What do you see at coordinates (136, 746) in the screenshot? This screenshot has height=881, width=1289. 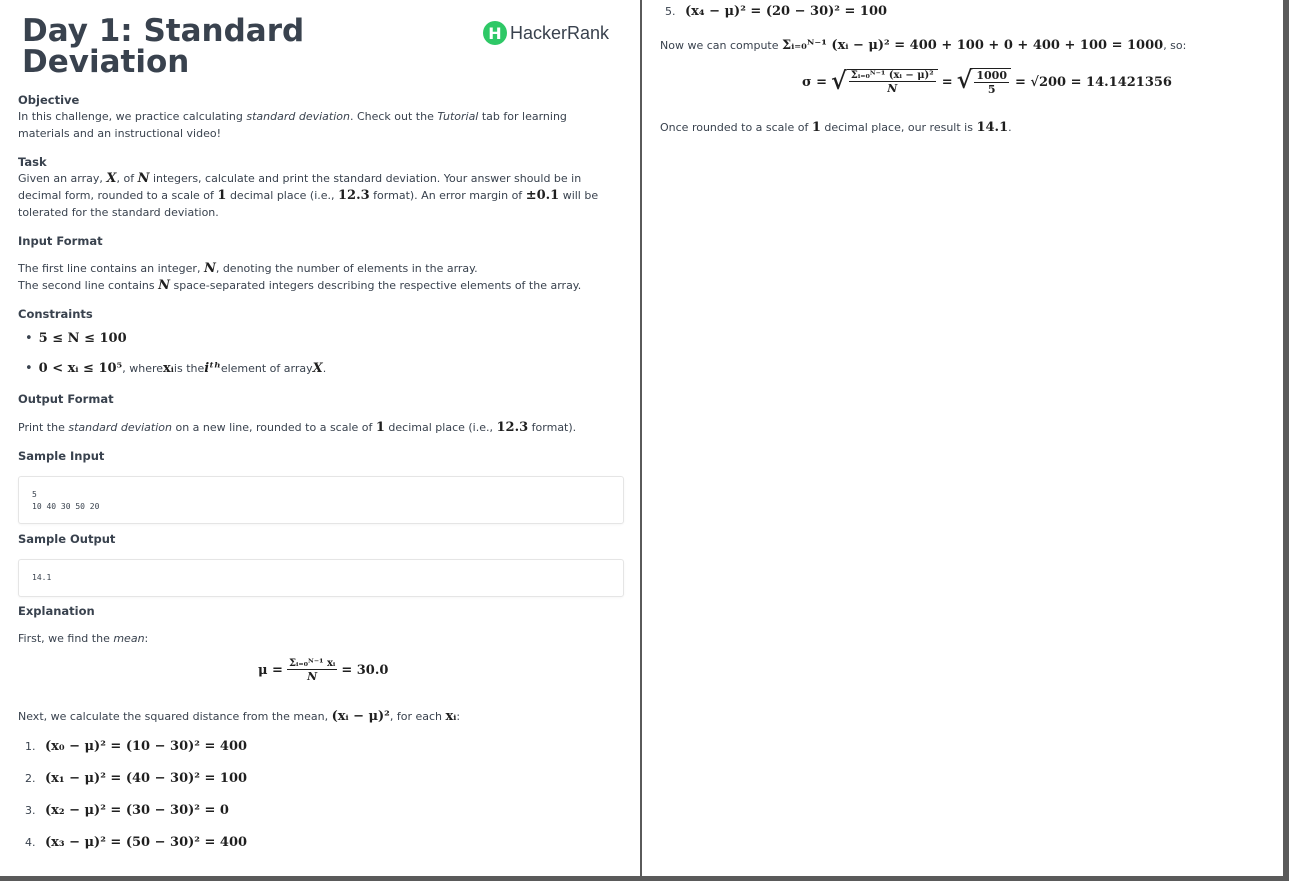 I see `explanation-item-1: 1. (x₀ − μ)² = (10 − 30)² = 400` at bounding box center [136, 746].